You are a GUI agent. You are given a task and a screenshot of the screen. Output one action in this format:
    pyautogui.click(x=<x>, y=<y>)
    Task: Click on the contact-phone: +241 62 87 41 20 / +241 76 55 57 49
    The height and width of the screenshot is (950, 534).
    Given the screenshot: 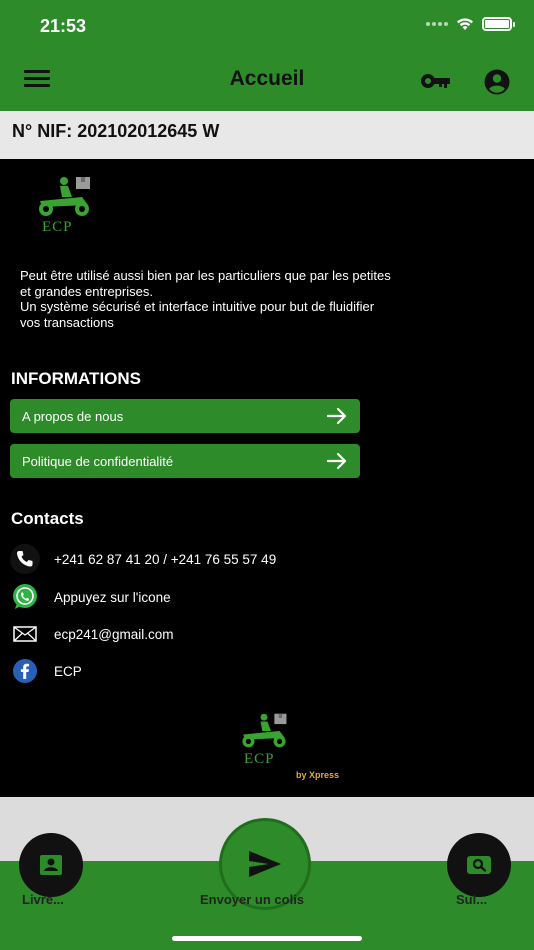 What is the action you would take?
    pyautogui.click(x=143, y=559)
    